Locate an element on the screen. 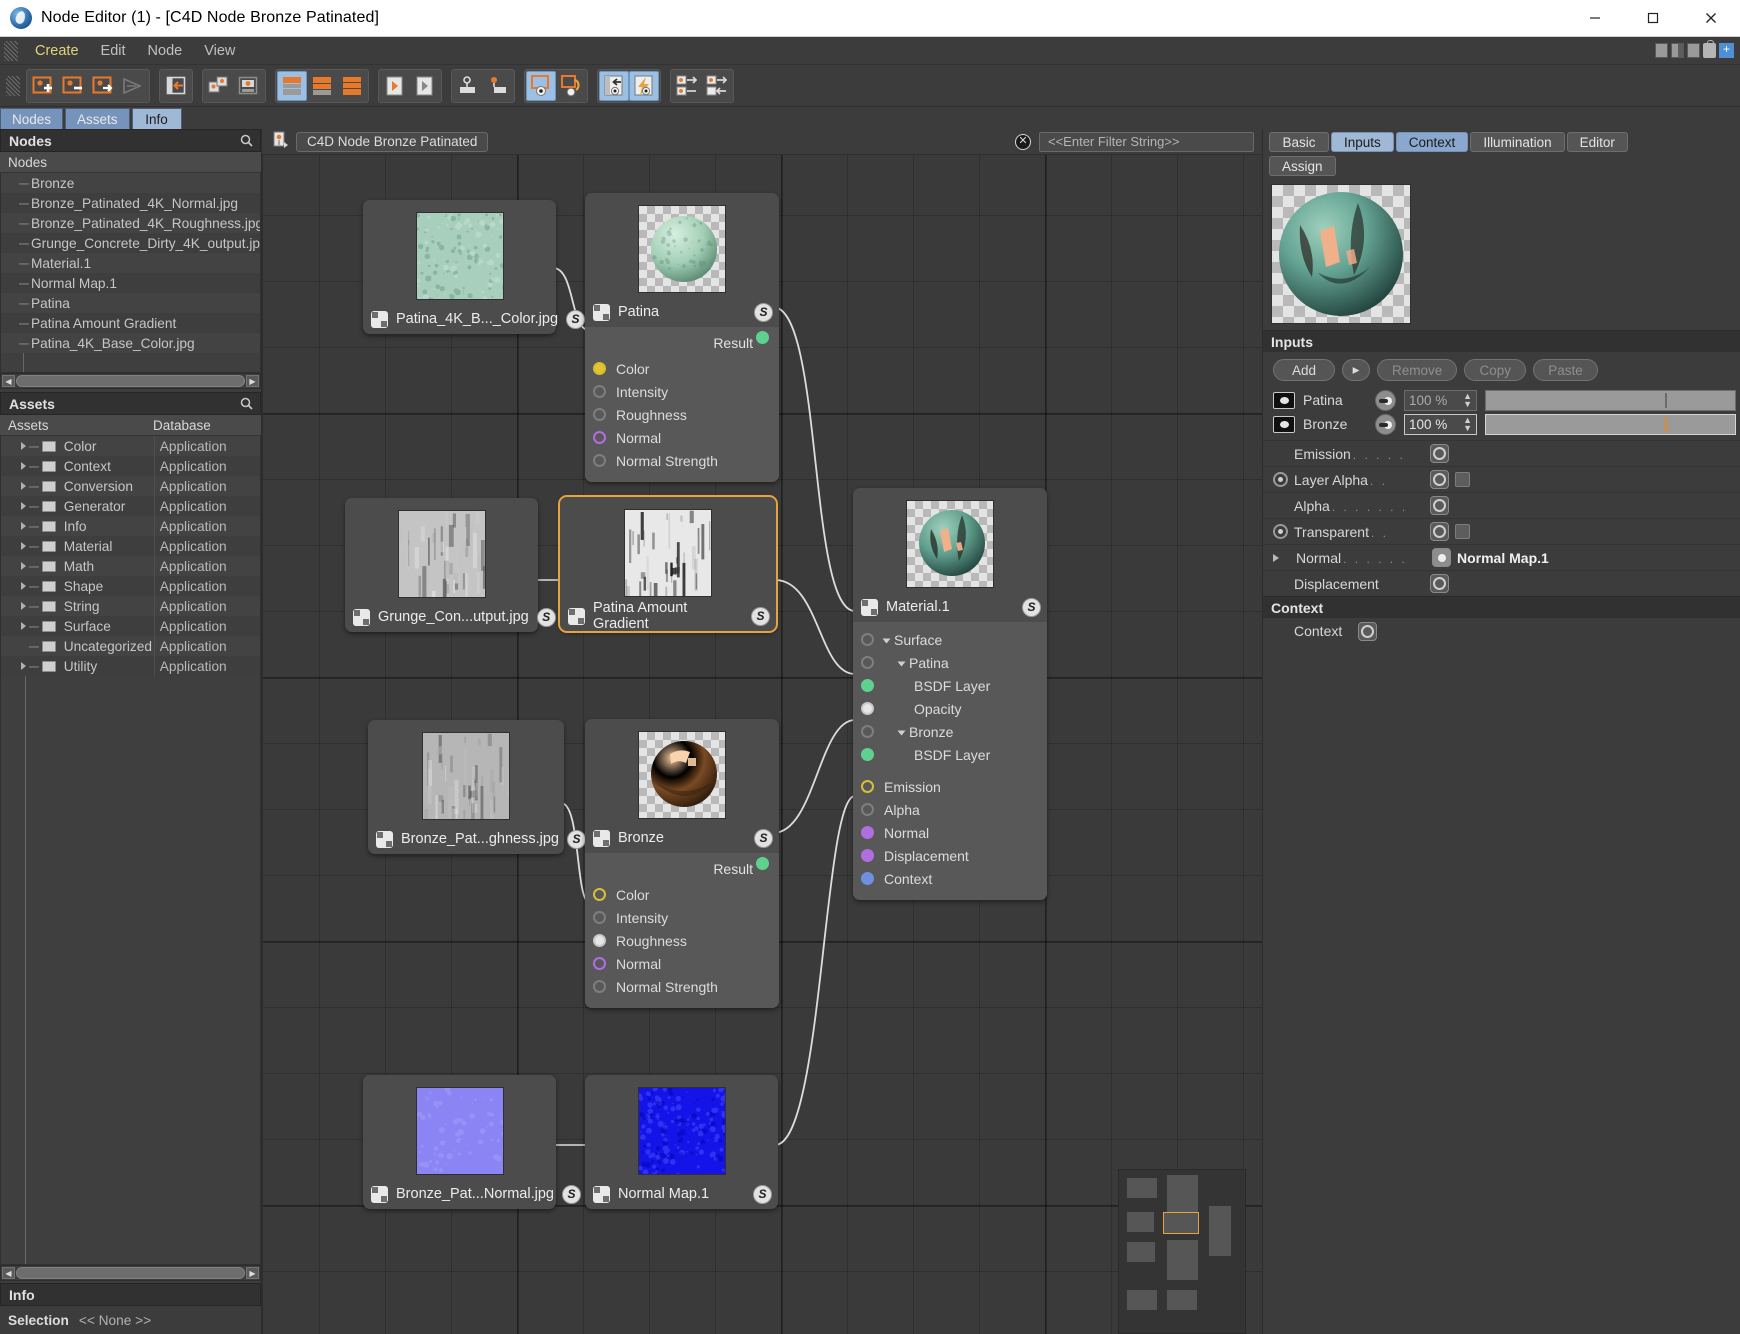  tab-context: Context is located at coordinates (1432, 142).